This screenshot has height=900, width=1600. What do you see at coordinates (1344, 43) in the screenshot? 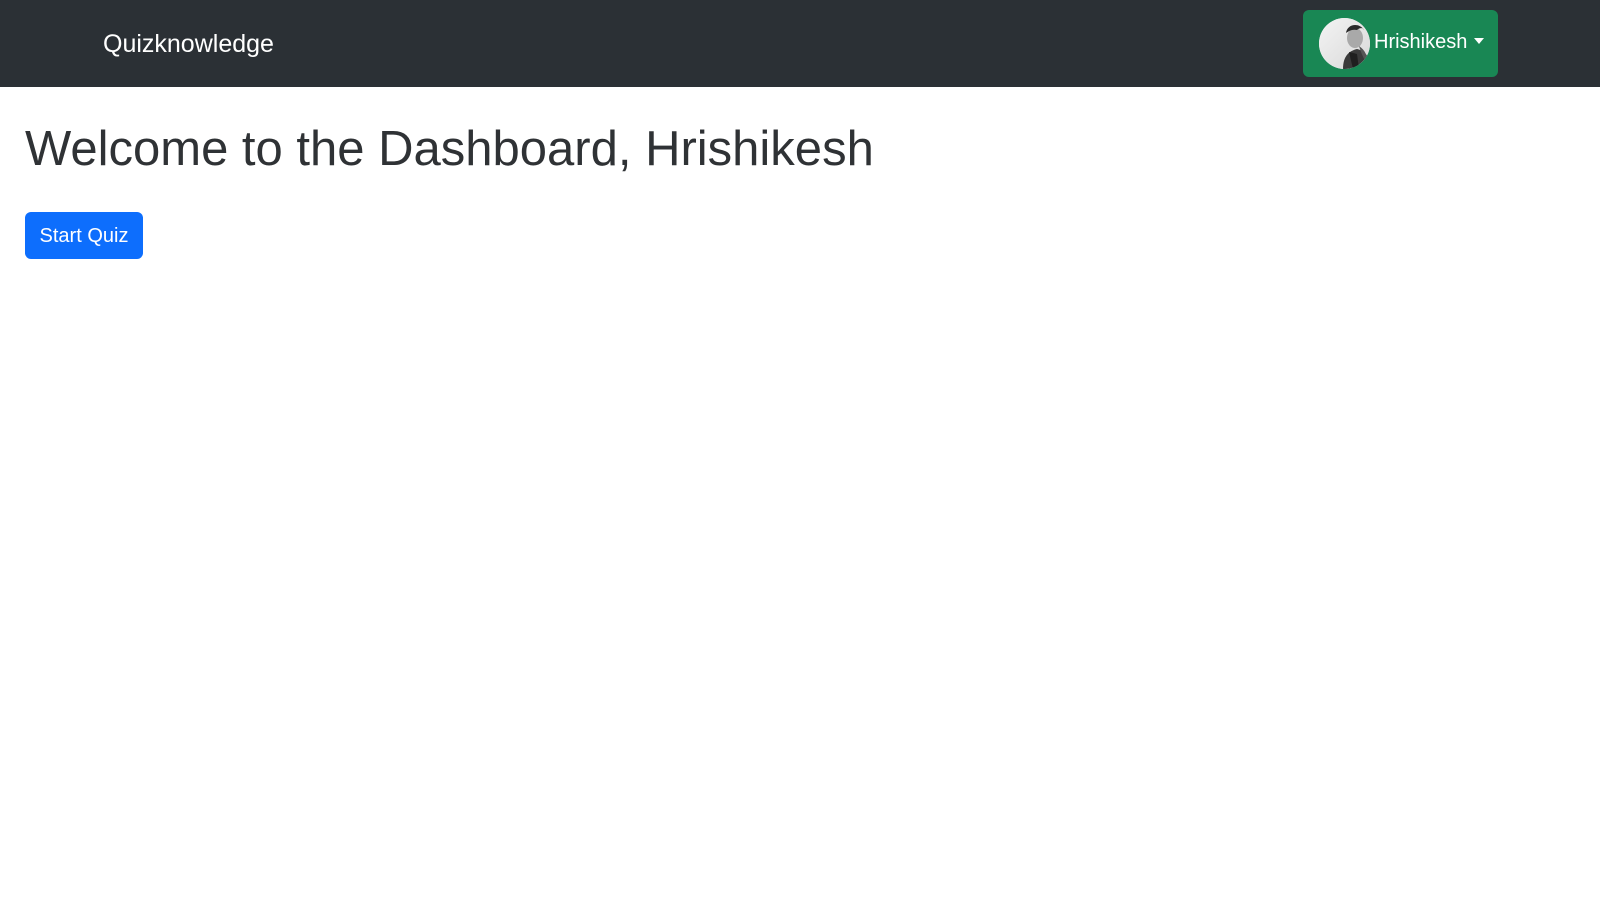
I see `user-avatar-icon` at bounding box center [1344, 43].